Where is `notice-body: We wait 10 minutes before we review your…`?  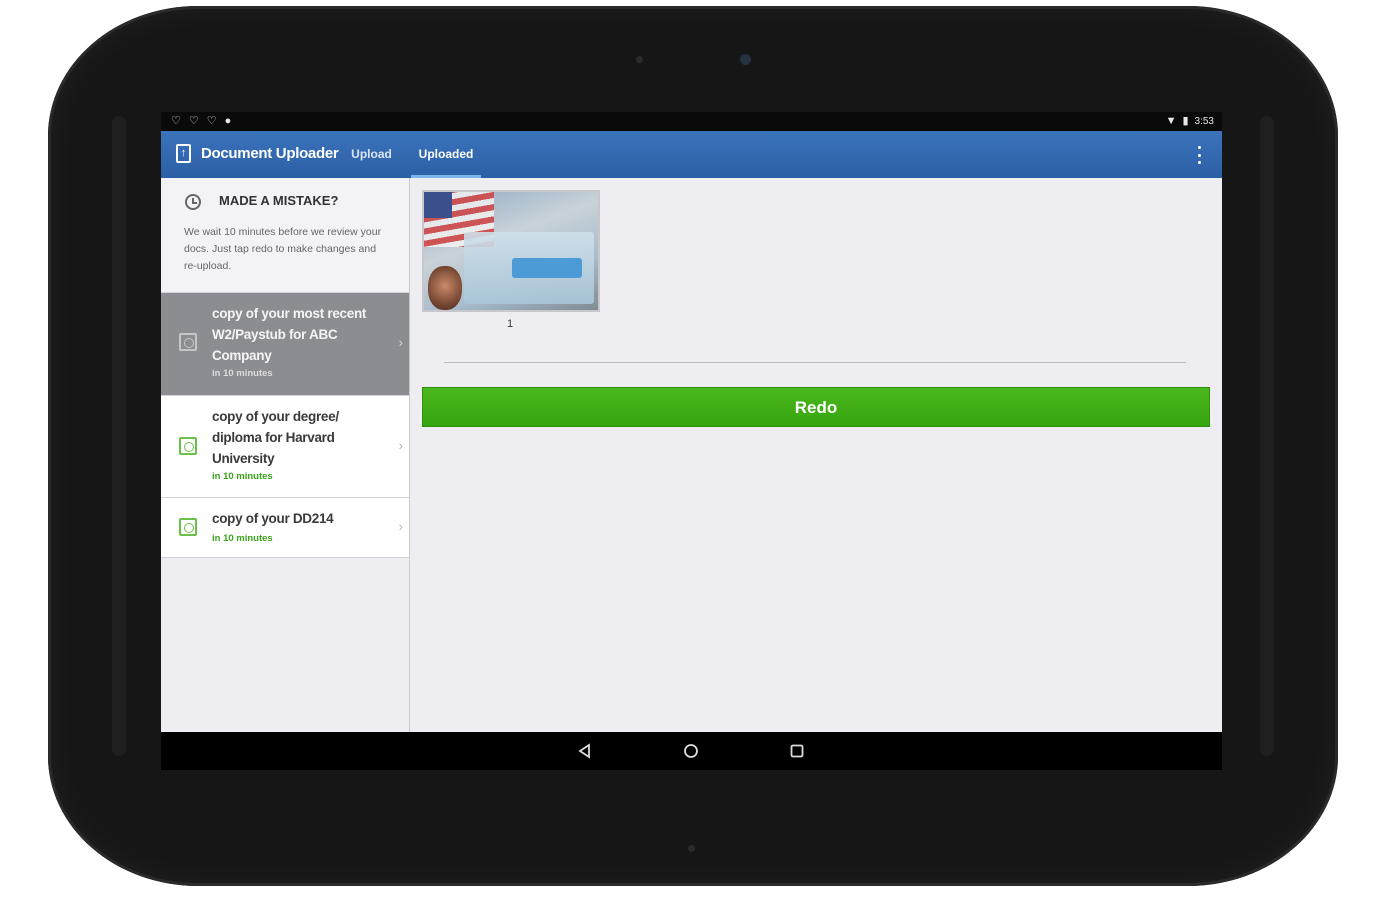
notice-body: We wait 10 minutes before we review your… is located at coordinates (283, 249).